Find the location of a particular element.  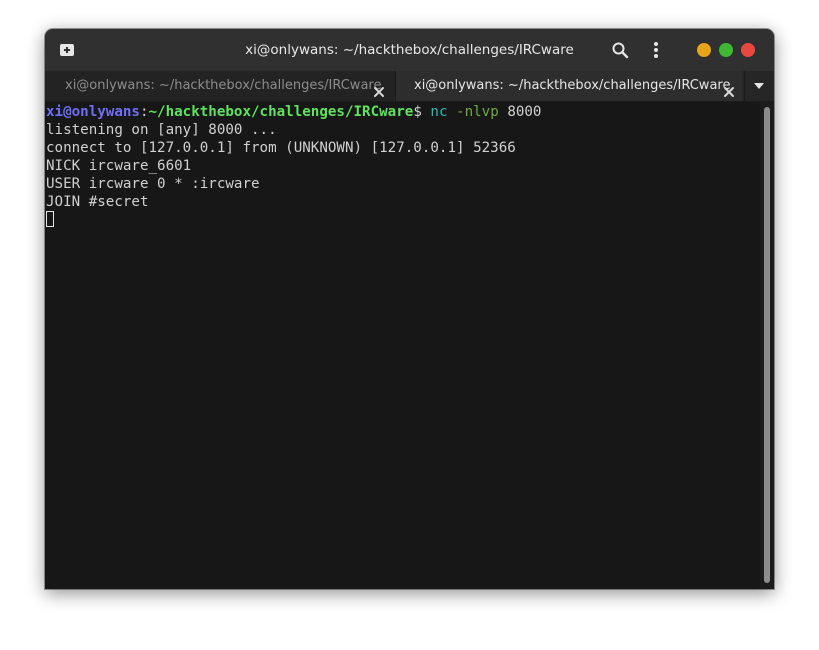

output-line: NICK ircware_6601 is located at coordinates (119, 166).